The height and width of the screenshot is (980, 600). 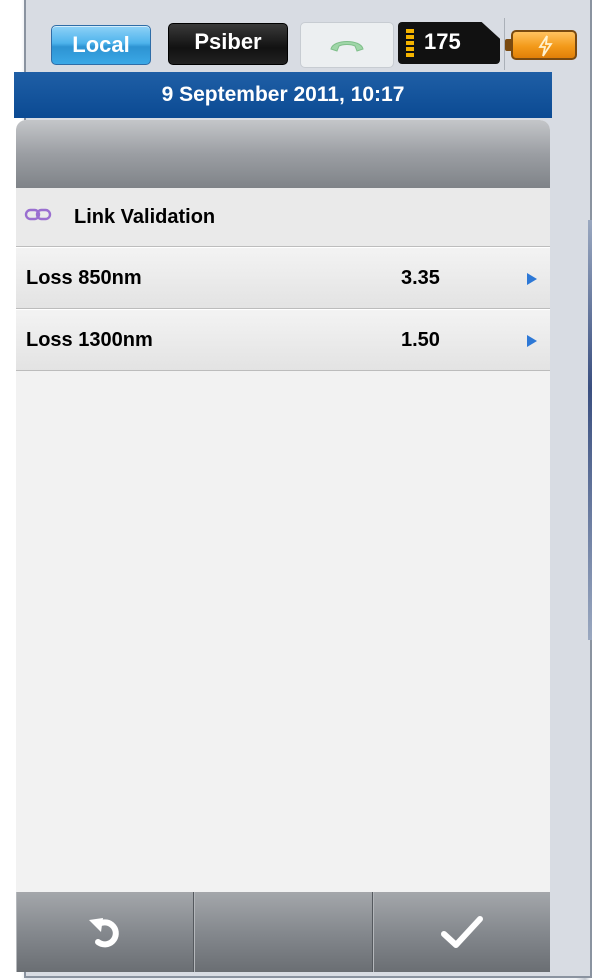 I want to click on undo-icon, so click(x=104, y=933).